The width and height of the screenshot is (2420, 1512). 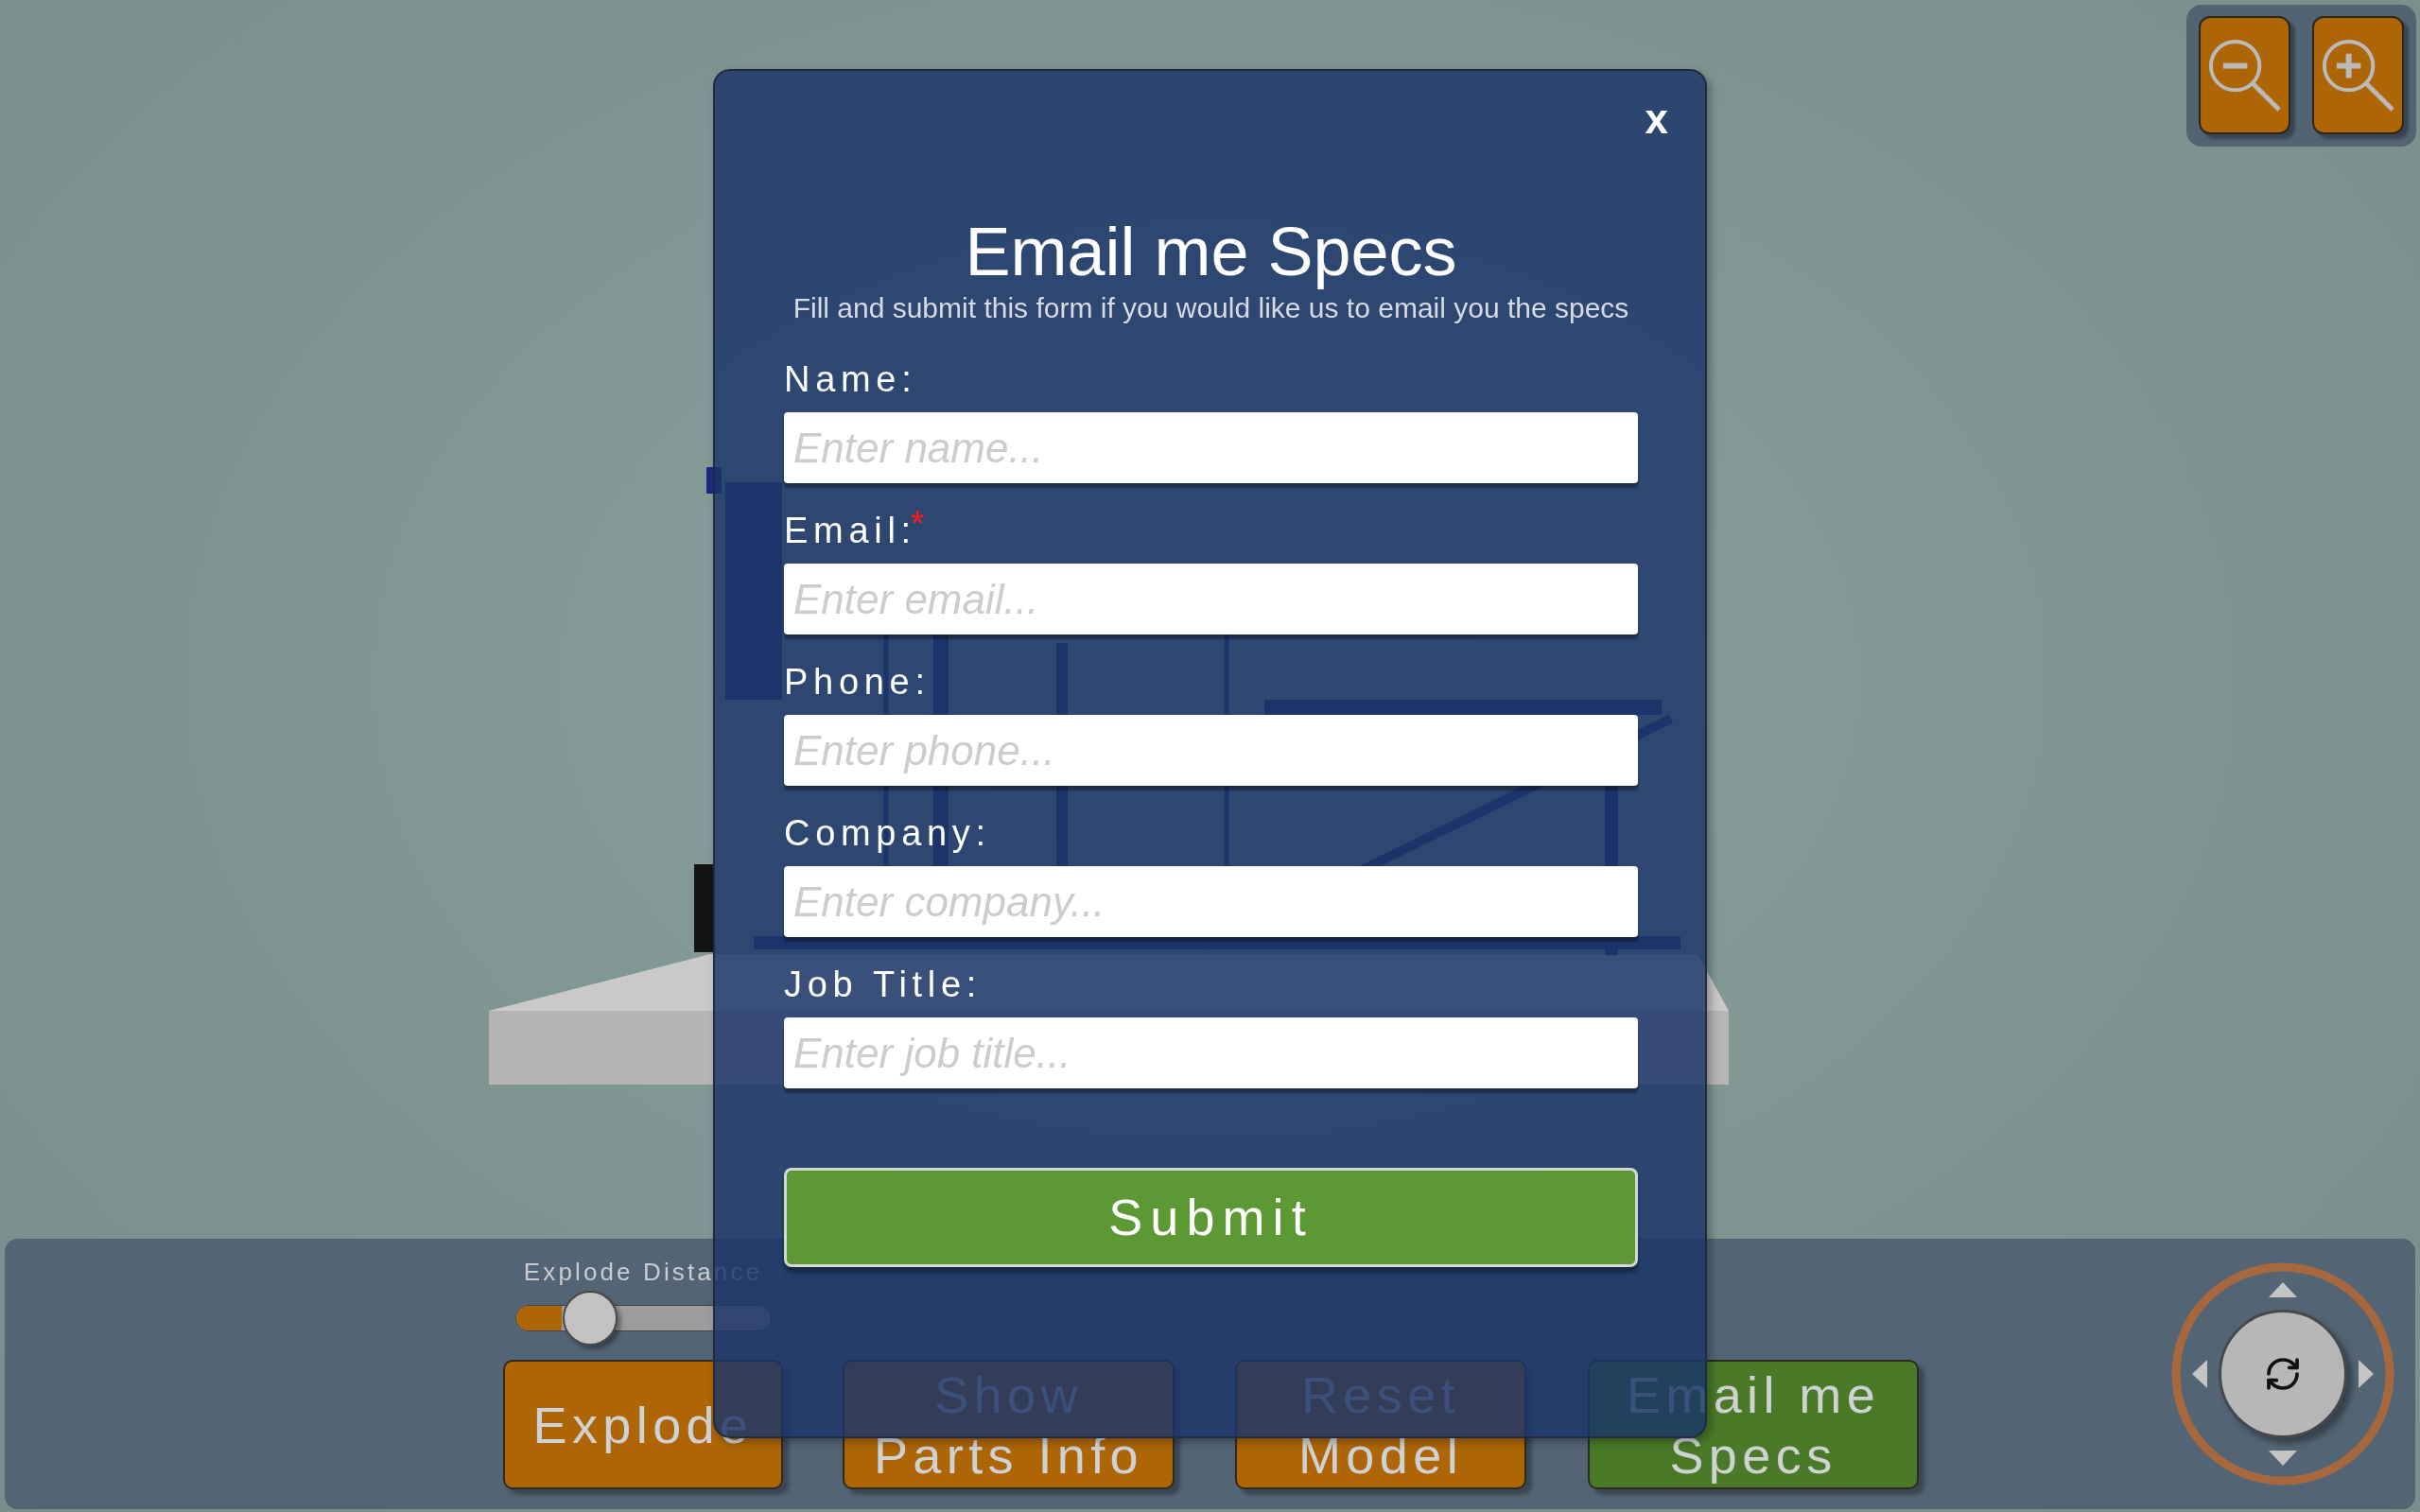 I want to click on submit-button: Submit, so click(x=1211, y=1218).